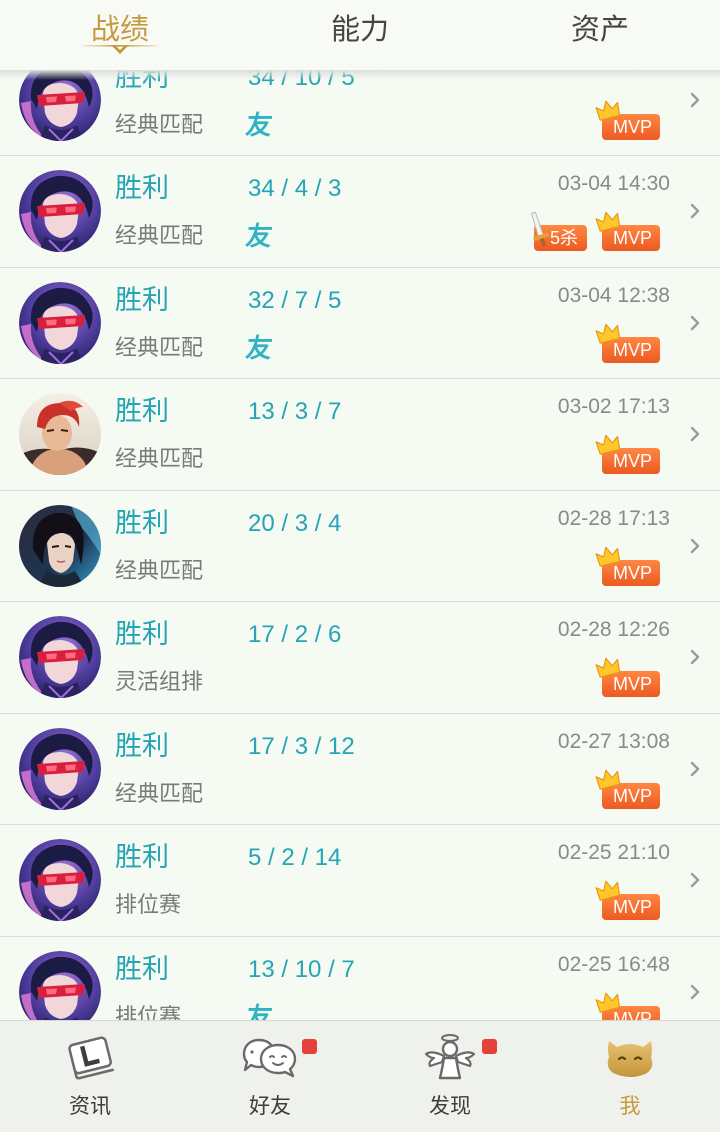 This screenshot has width=720, height=1132. I want to click on match-time: 02-25 21:10, so click(613, 852).